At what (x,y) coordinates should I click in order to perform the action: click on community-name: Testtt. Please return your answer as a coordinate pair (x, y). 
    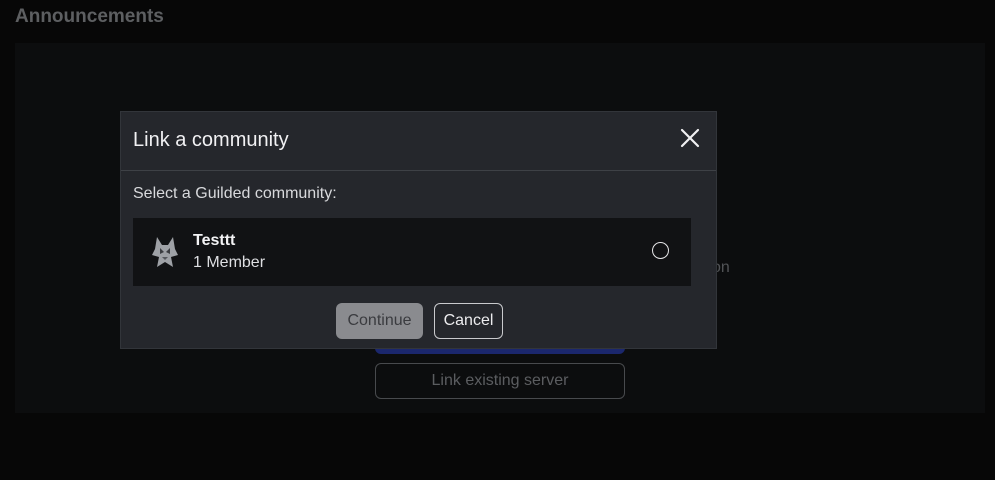
    Looking at the image, I should click on (214, 240).